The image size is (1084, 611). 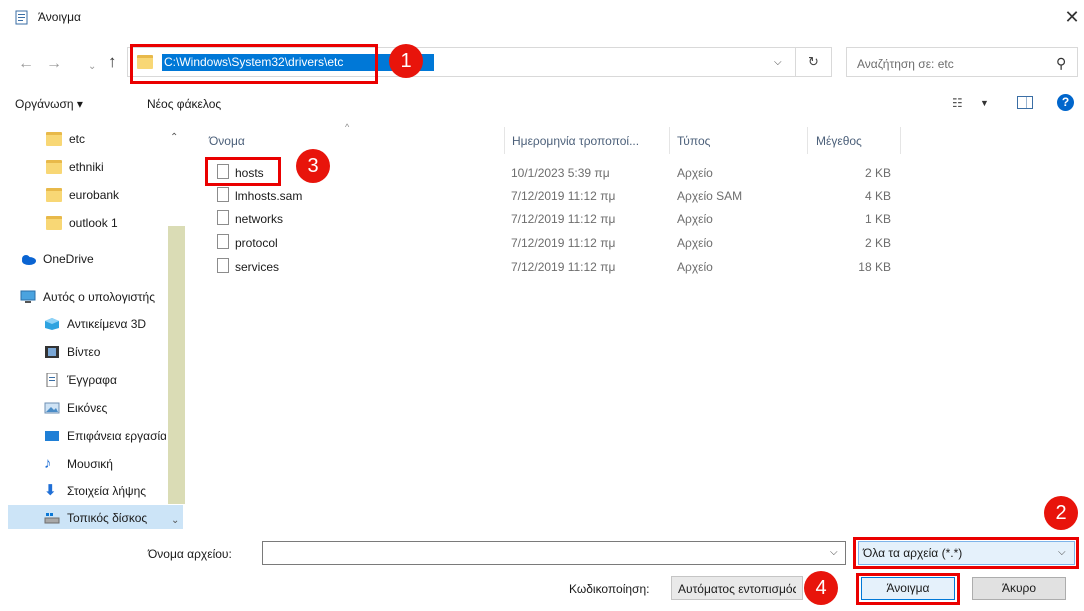 What do you see at coordinates (839, 141) in the screenshot?
I see `column-header-size: Μέγεθος` at bounding box center [839, 141].